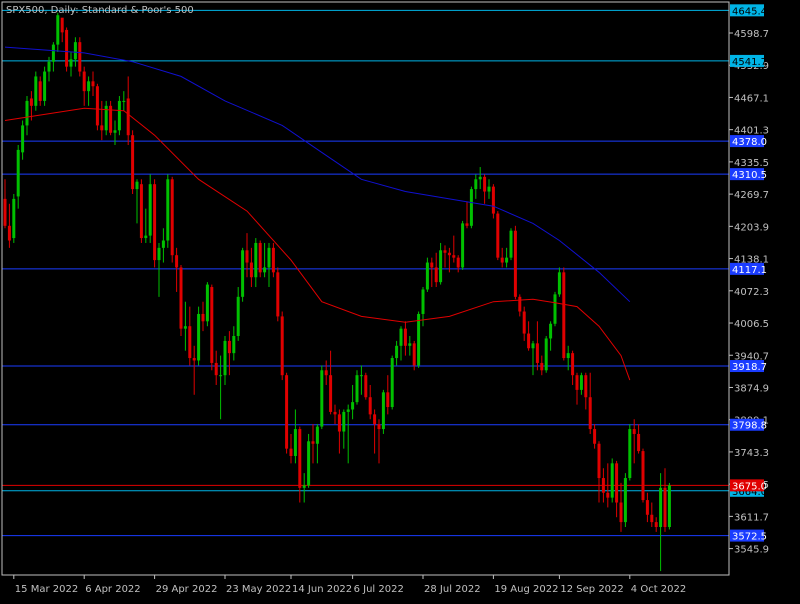 The height and width of the screenshot is (604, 800). I want to click on price-tick-label: 4401.3, so click(751, 131).